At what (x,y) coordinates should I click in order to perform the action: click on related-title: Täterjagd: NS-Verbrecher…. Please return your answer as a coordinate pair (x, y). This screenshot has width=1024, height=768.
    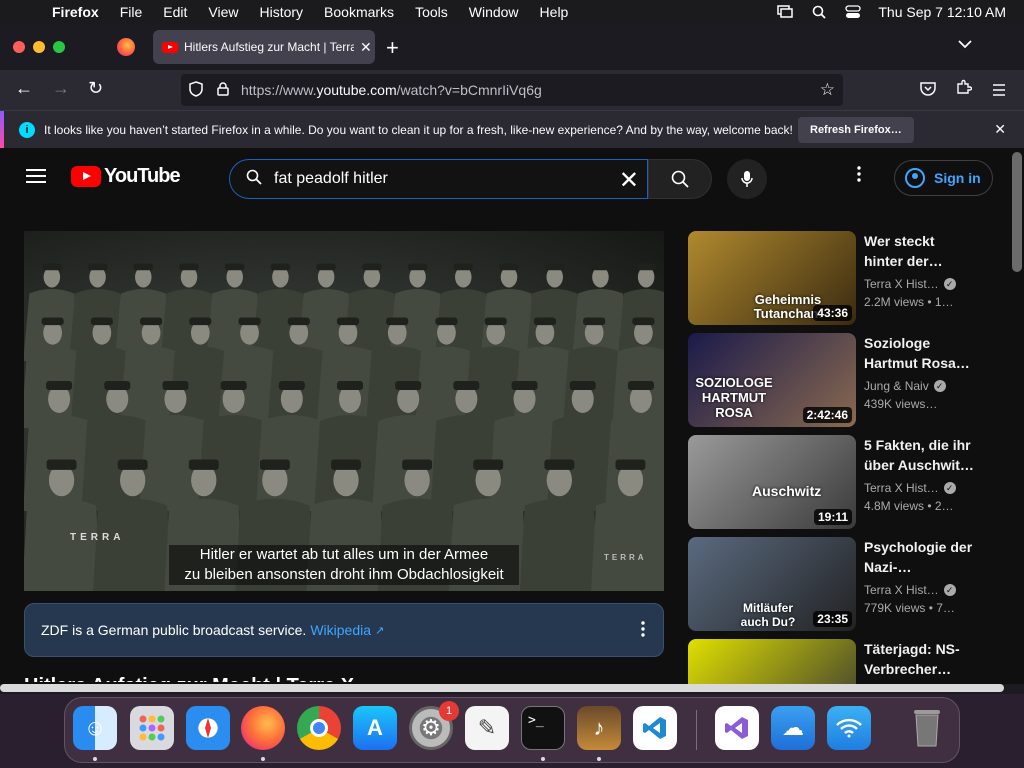
    Looking at the image, I should click on (919, 659).